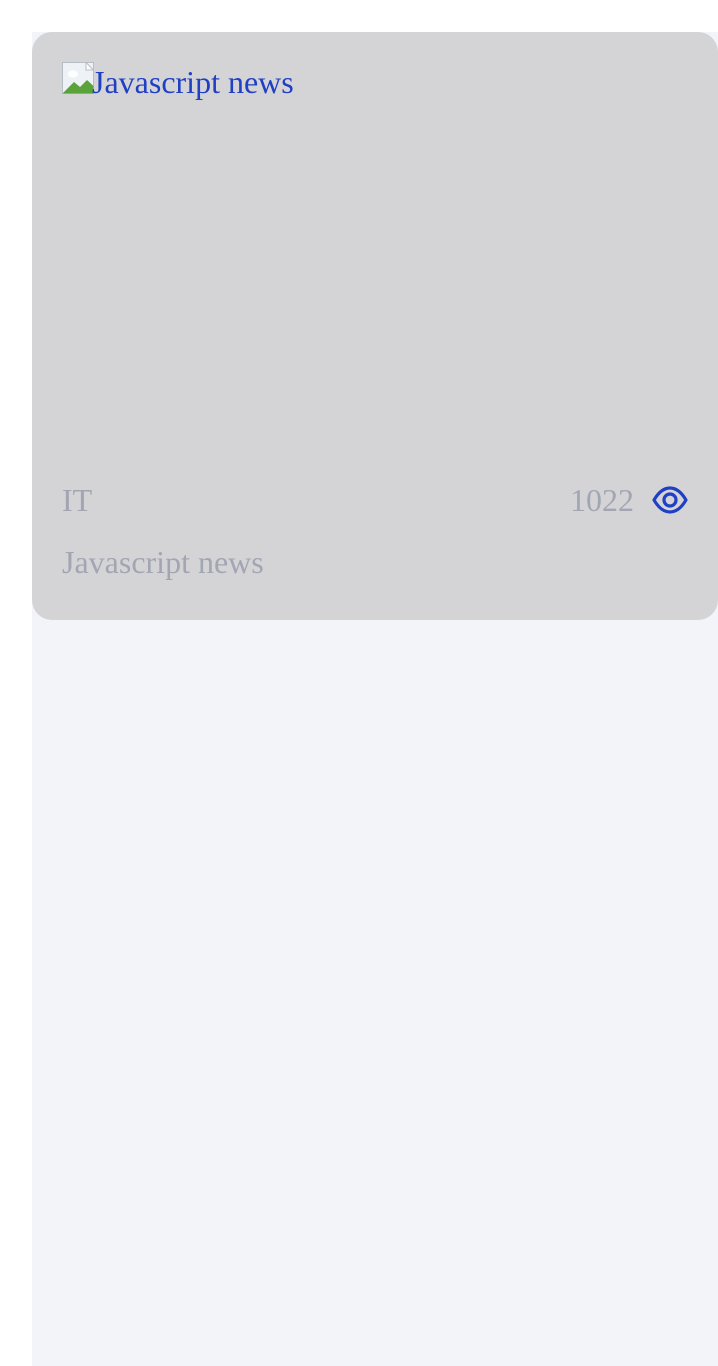  What do you see at coordinates (375, 500) in the screenshot?
I see `card-meta: IT 1022` at bounding box center [375, 500].